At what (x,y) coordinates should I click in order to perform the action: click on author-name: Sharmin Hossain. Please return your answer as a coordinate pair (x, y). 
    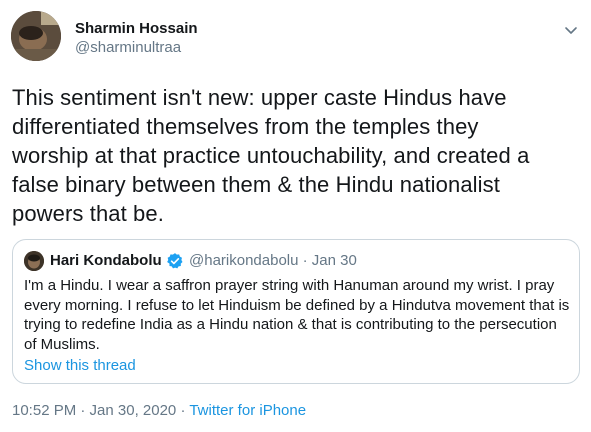
    Looking at the image, I should click on (136, 29).